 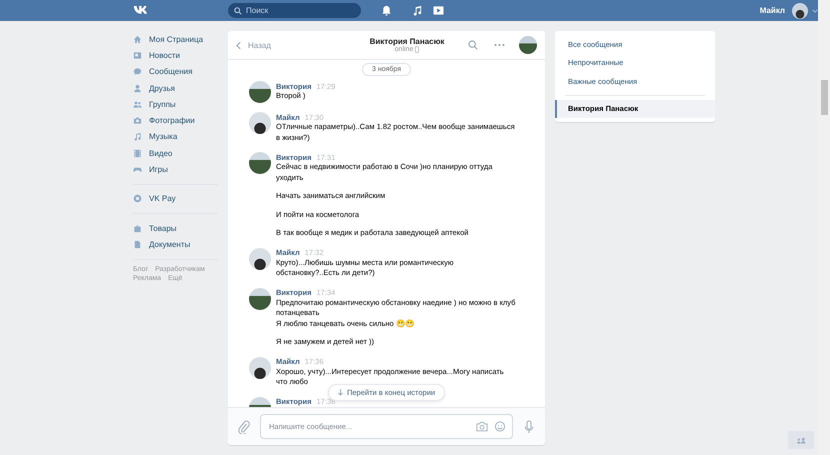 What do you see at coordinates (180, 88) in the screenshot?
I see `nav-item: Друзья` at bounding box center [180, 88].